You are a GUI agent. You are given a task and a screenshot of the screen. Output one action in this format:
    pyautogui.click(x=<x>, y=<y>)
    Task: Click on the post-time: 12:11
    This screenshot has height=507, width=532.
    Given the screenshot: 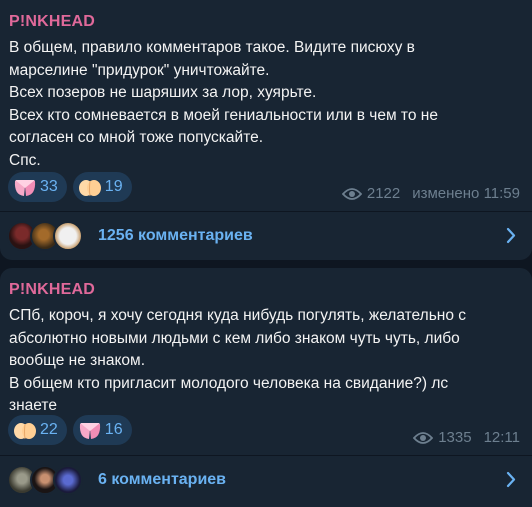 What is the action you would take?
    pyautogui.click(x=501, y=437)
    